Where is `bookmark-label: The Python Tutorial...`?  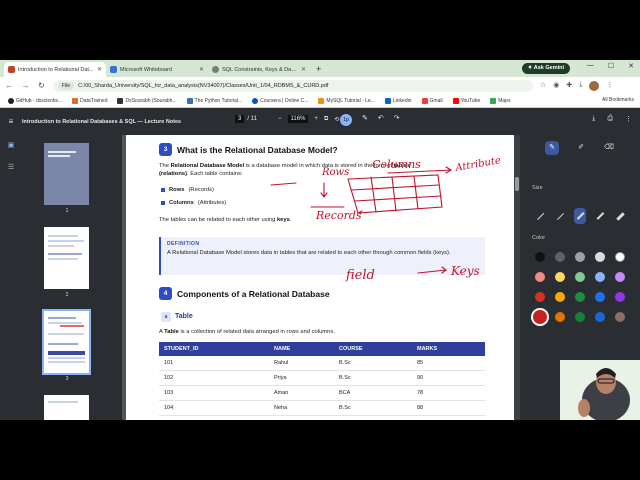
bookmark-label: The Python Tutorial... is located at coordinates (218, 100).